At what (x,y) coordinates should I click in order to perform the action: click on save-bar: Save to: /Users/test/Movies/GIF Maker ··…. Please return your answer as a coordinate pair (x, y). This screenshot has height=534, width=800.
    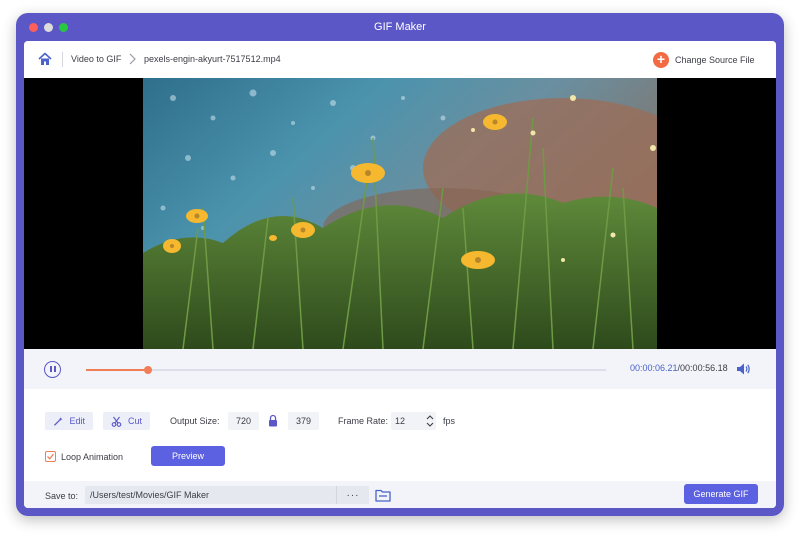
    Looking at the image, I should click on (400, 494).